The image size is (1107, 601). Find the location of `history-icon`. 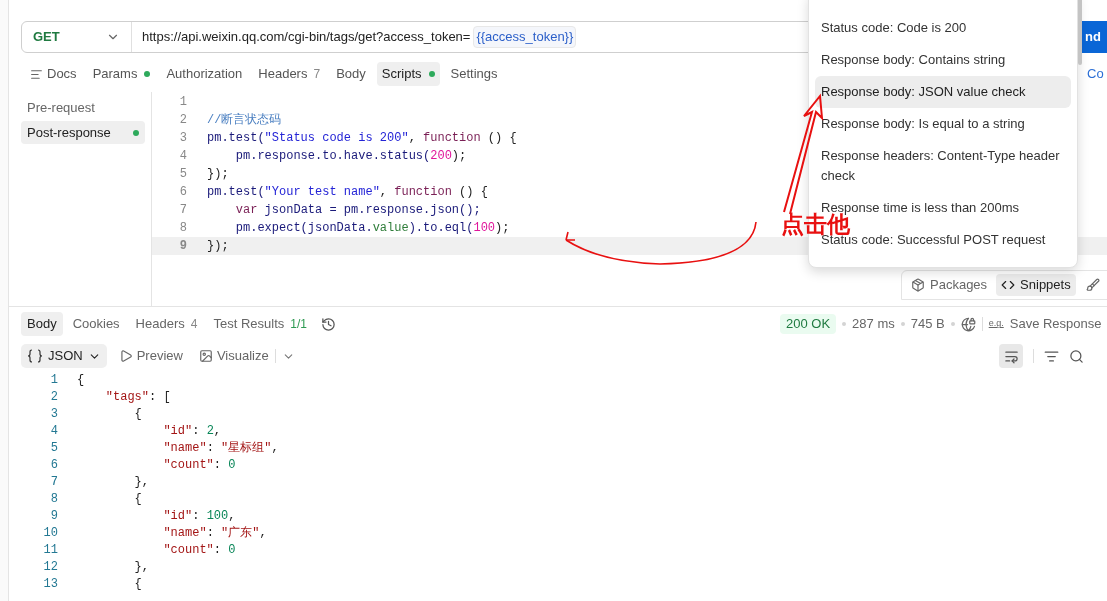

history-icon is located at coordinates (328, 324).